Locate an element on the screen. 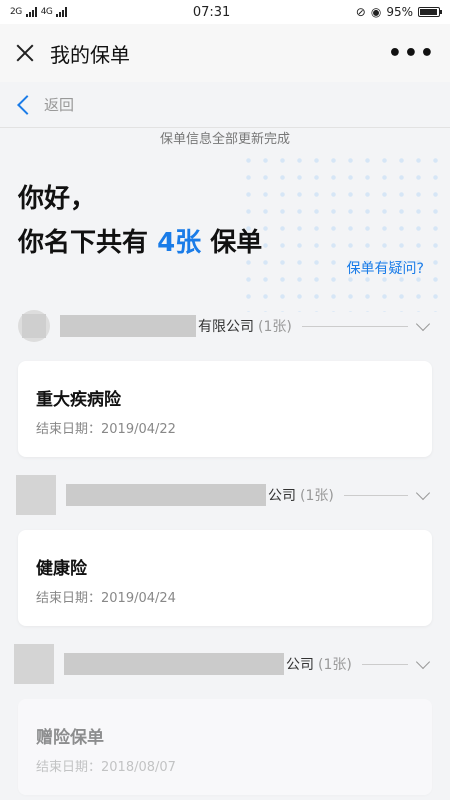 This screenshot has height=800, width=450. status-bar: 2G 4G 07:31 ⊘ ◉ 95% is located at coordinates (225, 12).